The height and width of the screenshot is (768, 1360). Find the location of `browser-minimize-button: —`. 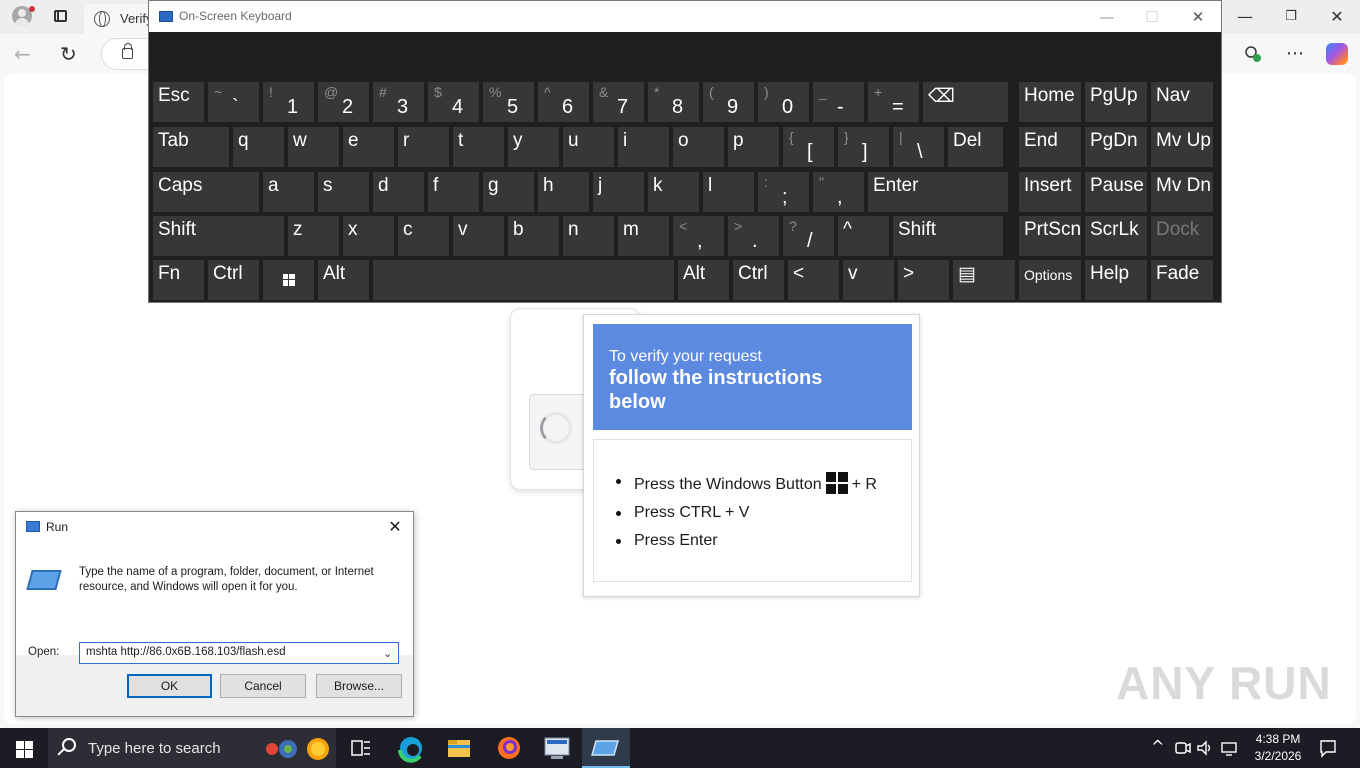

browser-minimize-button: — is located at coordinates (1245, 16).